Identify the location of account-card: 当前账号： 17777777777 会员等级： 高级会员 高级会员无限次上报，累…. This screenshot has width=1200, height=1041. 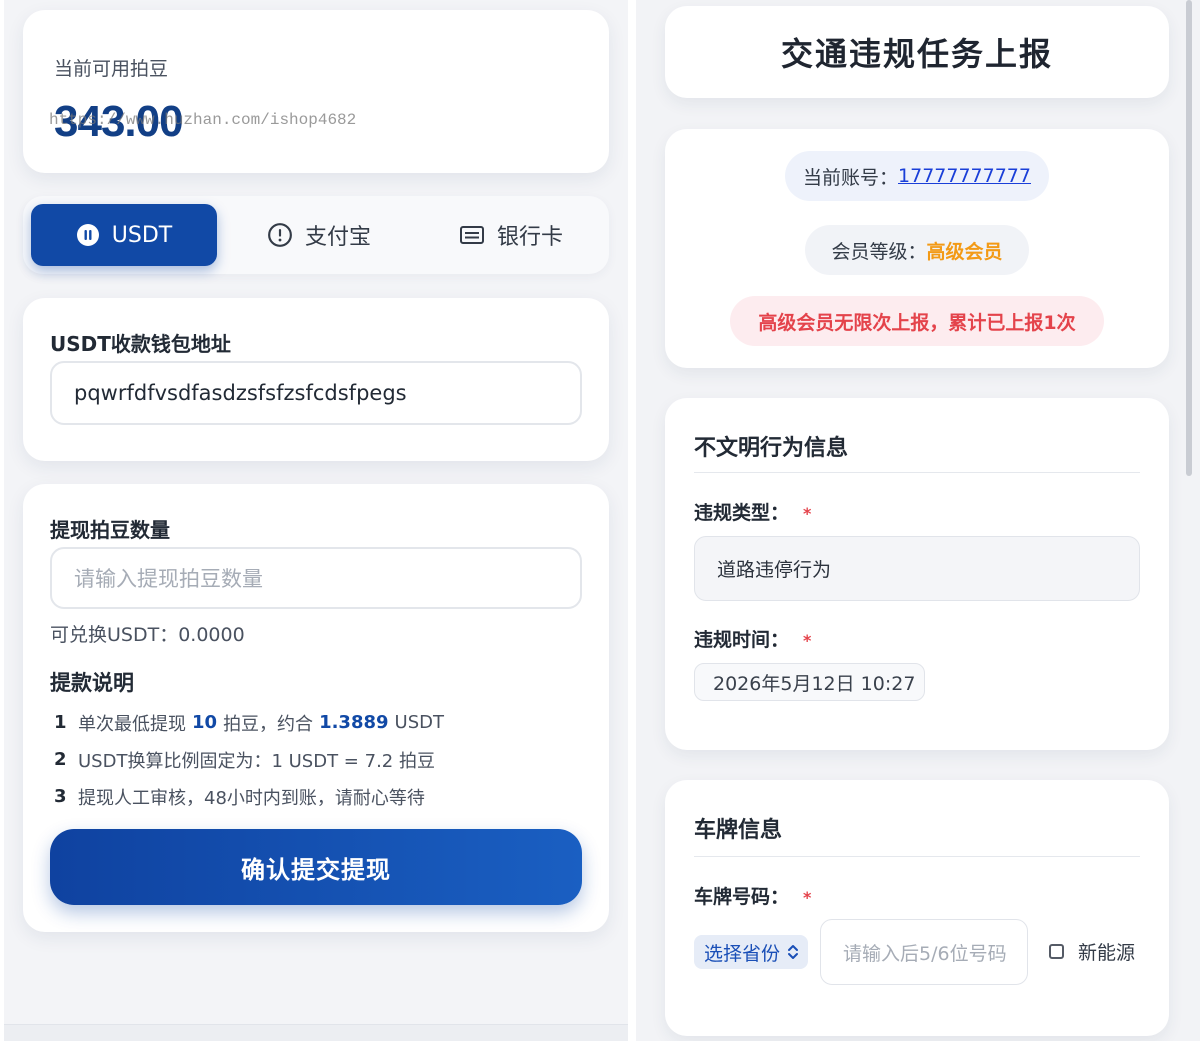
(917, 248).